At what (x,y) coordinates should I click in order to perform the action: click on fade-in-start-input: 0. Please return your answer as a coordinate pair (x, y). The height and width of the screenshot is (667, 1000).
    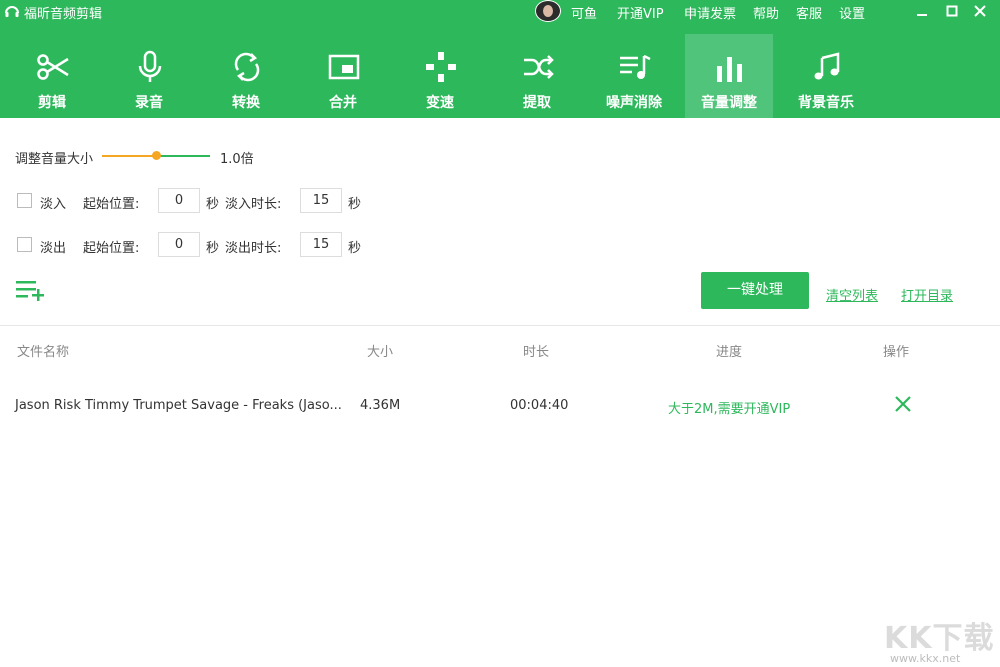
    Looking at the image, I should click on (179, 200).